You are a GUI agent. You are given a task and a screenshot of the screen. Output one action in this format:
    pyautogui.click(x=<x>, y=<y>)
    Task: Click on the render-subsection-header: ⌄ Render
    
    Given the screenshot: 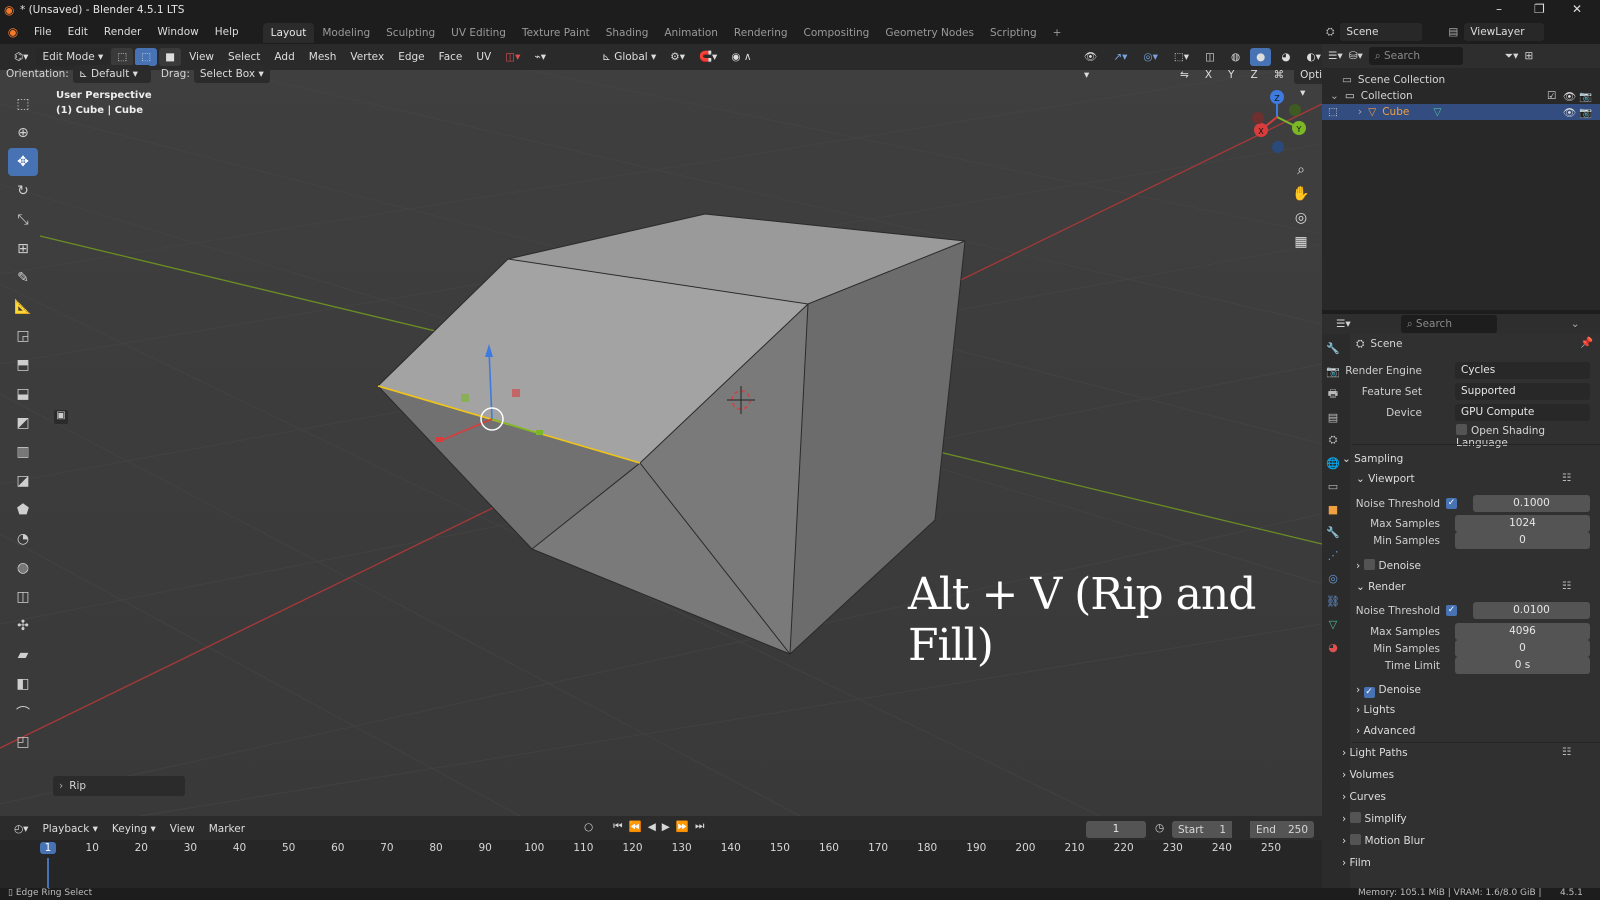 What is the action you would take?
    pyautogui.click(x=1381, y=587)
    